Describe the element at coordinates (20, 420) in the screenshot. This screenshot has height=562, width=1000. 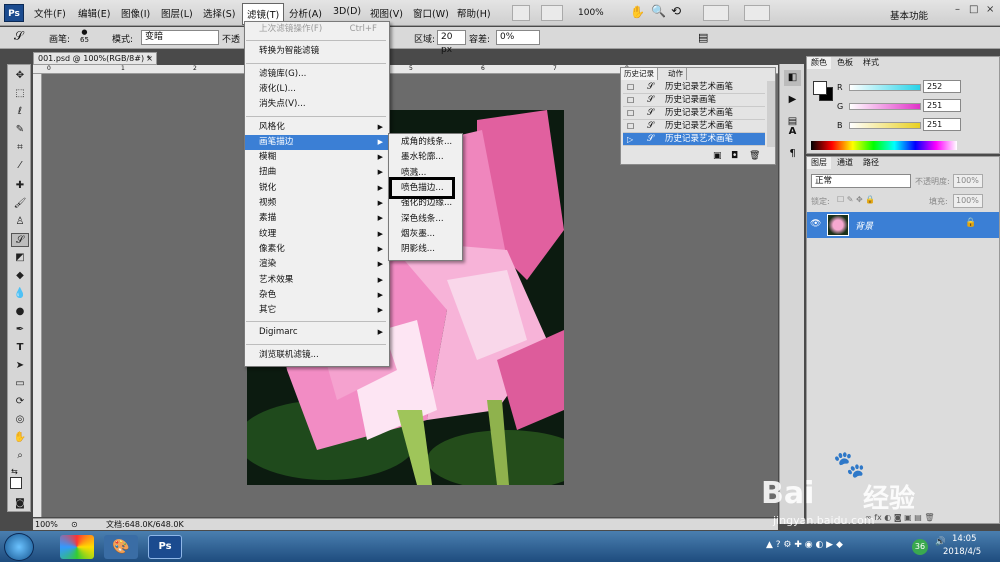
I see `3d-orbit-tool-icon: ◎` at that location.